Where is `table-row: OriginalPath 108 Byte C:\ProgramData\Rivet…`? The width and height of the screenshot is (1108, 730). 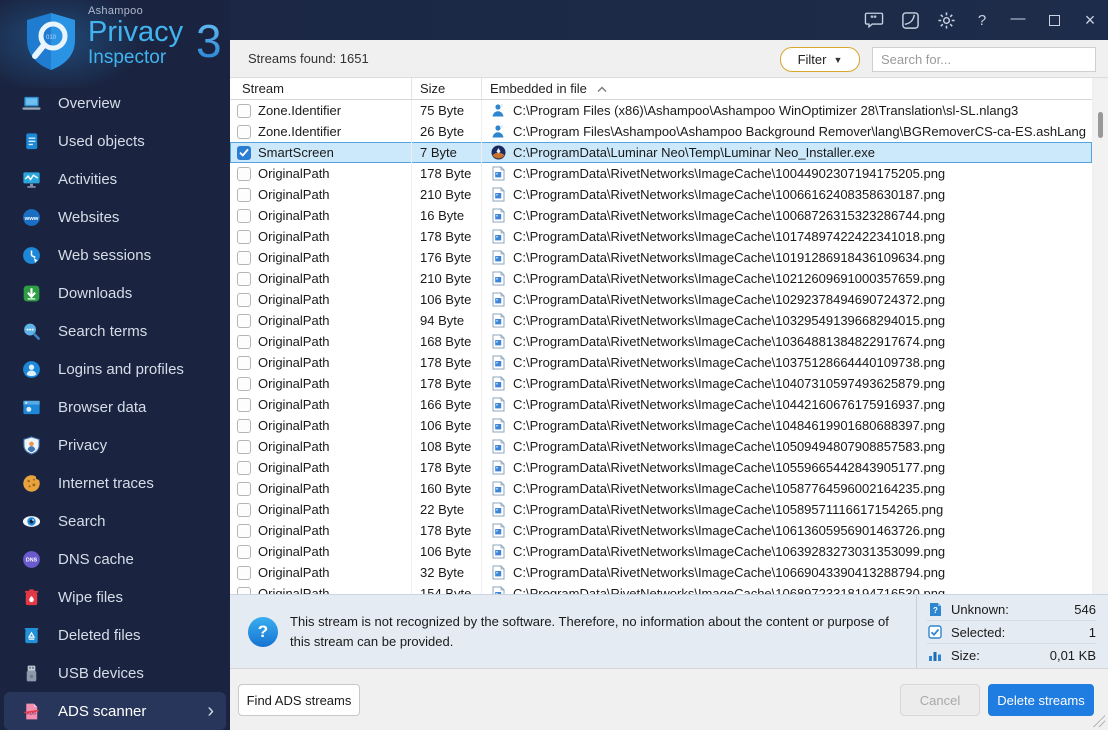 table-row: OriginalPath 108 Byte C:\ProgramData\Rivet… is located at coordinates (661, 446).